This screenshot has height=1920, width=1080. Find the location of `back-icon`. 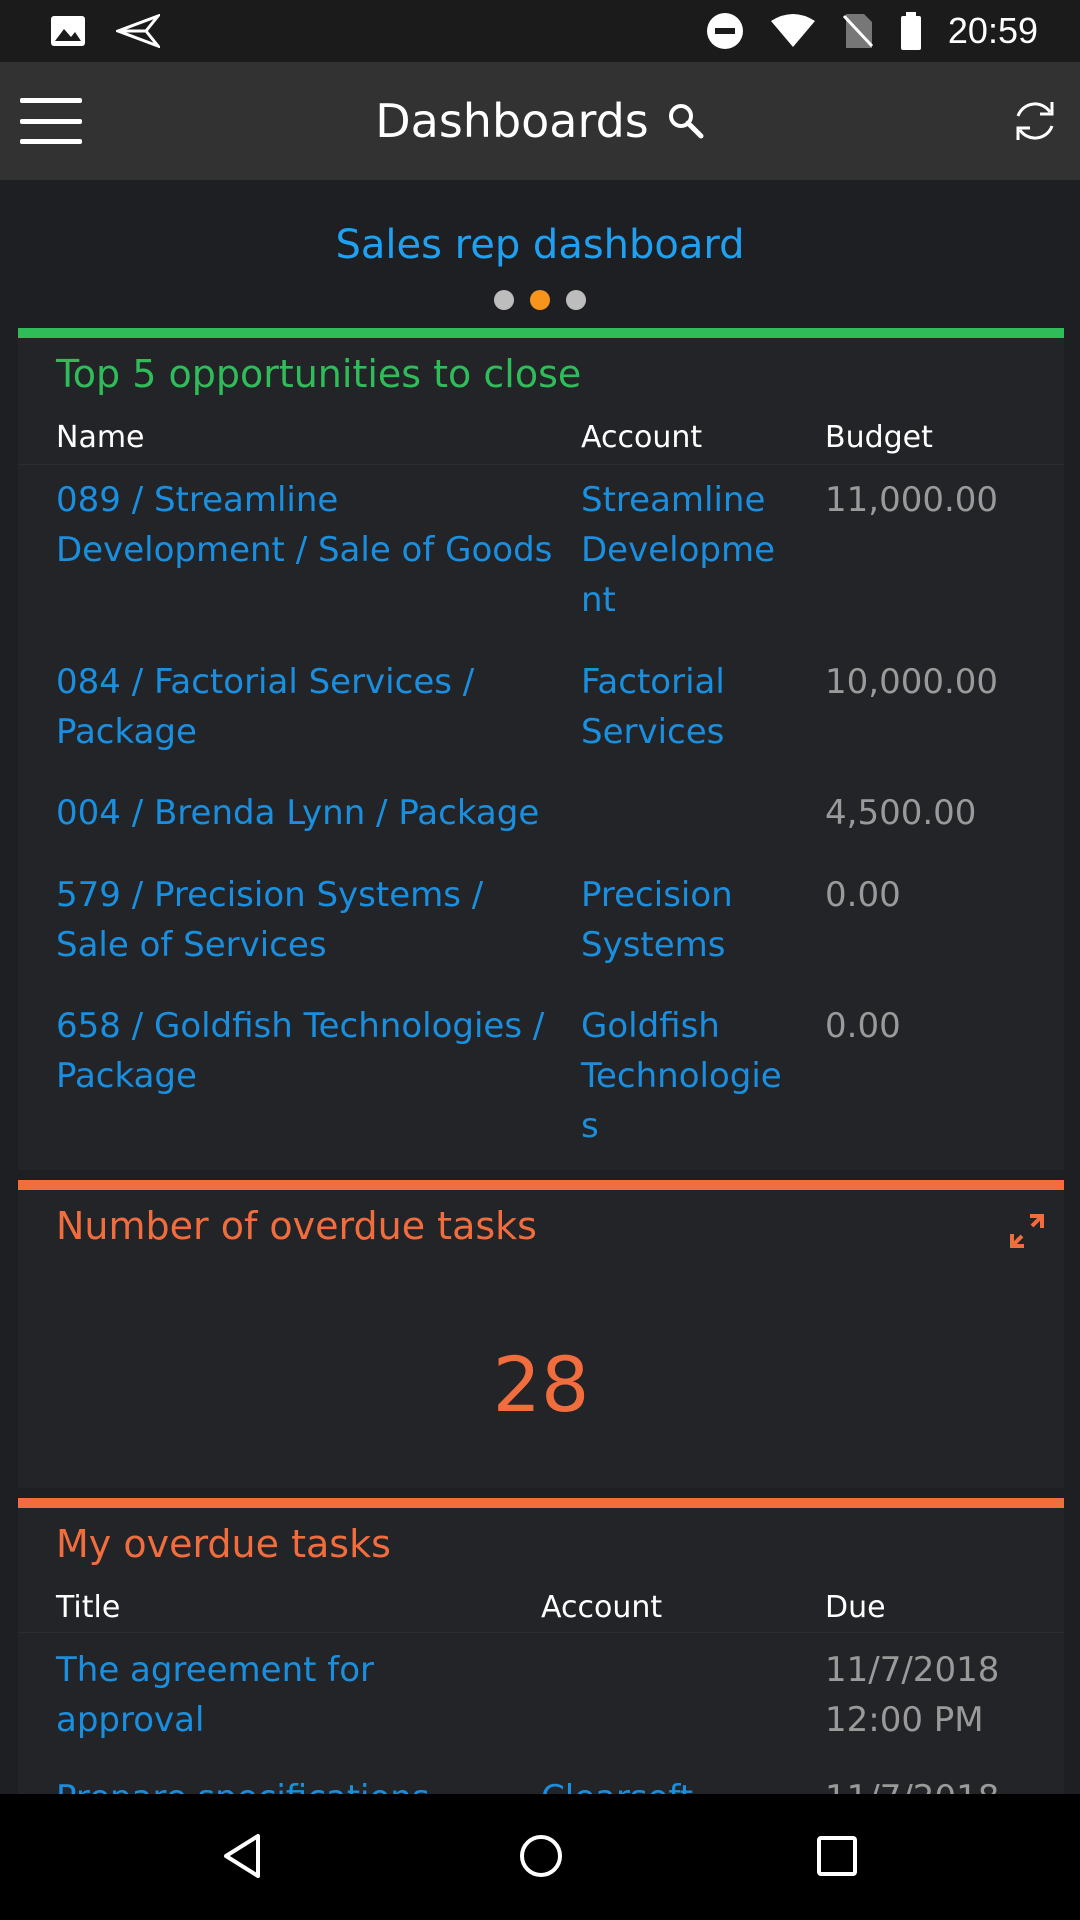

back-icon is located at coordinates (242, 1858).